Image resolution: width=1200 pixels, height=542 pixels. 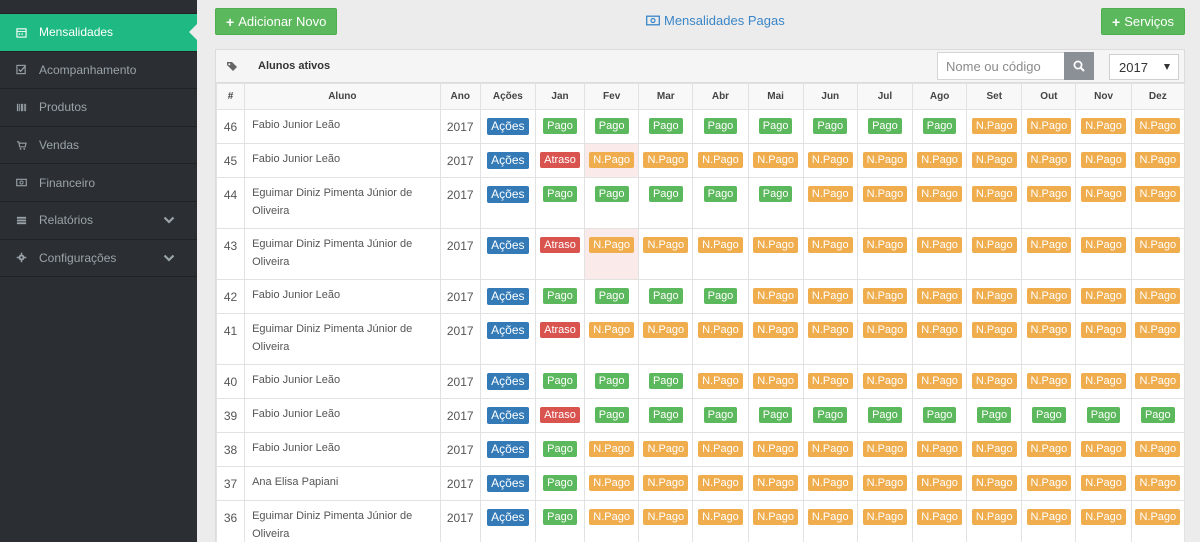 What do you see at coordinates (98, 146) in the screenshot?
I see `sidebar-item-vendas: Vendas` at bounding box center [98, 146].